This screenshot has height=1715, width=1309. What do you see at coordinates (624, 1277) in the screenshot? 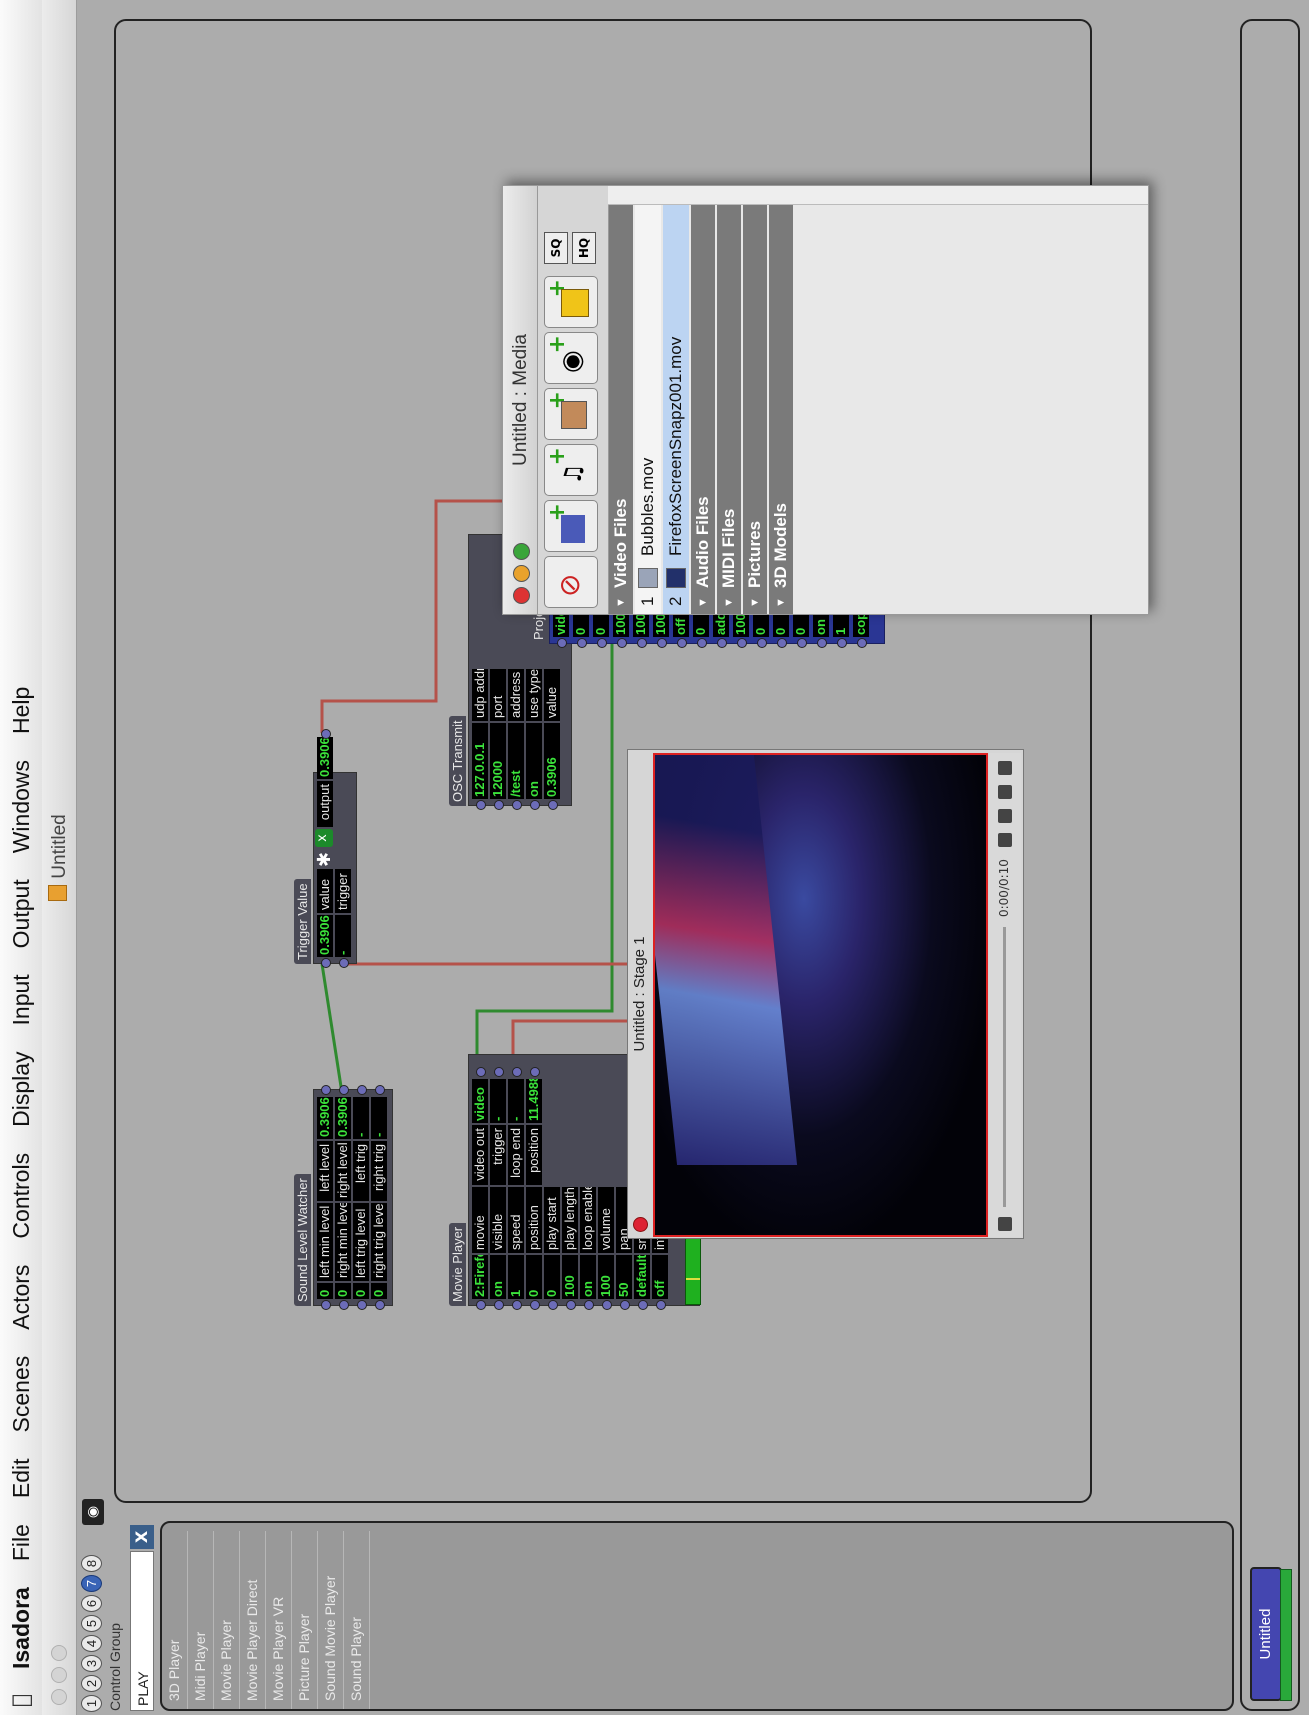
I see `input-value: 50` at bounding box center [624, 1277].